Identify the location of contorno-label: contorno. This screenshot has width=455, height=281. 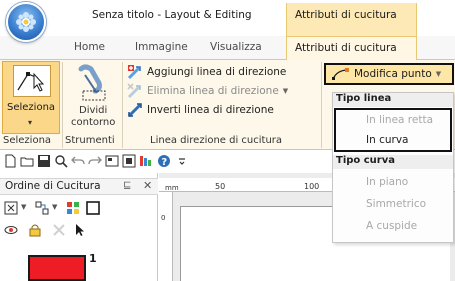
(93, 122).